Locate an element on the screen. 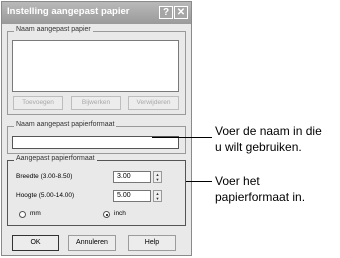 This screenshot has height=258, width=340. width-label: Breedte (3.00-8.50) is located at coordinates (44, 176).